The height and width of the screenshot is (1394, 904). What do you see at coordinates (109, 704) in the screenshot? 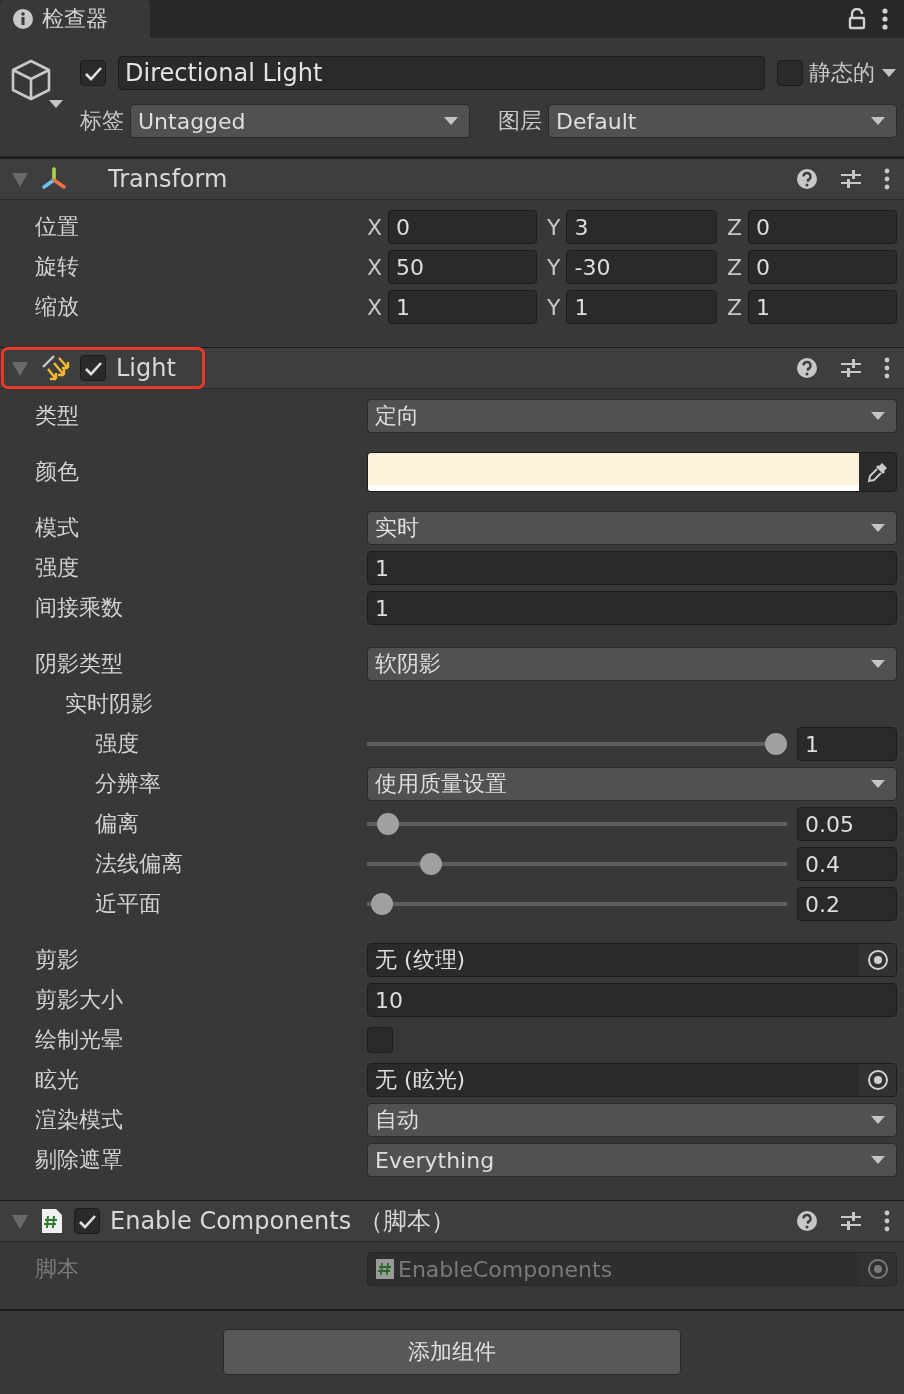
I see `property-label: 实时阴影` at bounding box center [109, 704].